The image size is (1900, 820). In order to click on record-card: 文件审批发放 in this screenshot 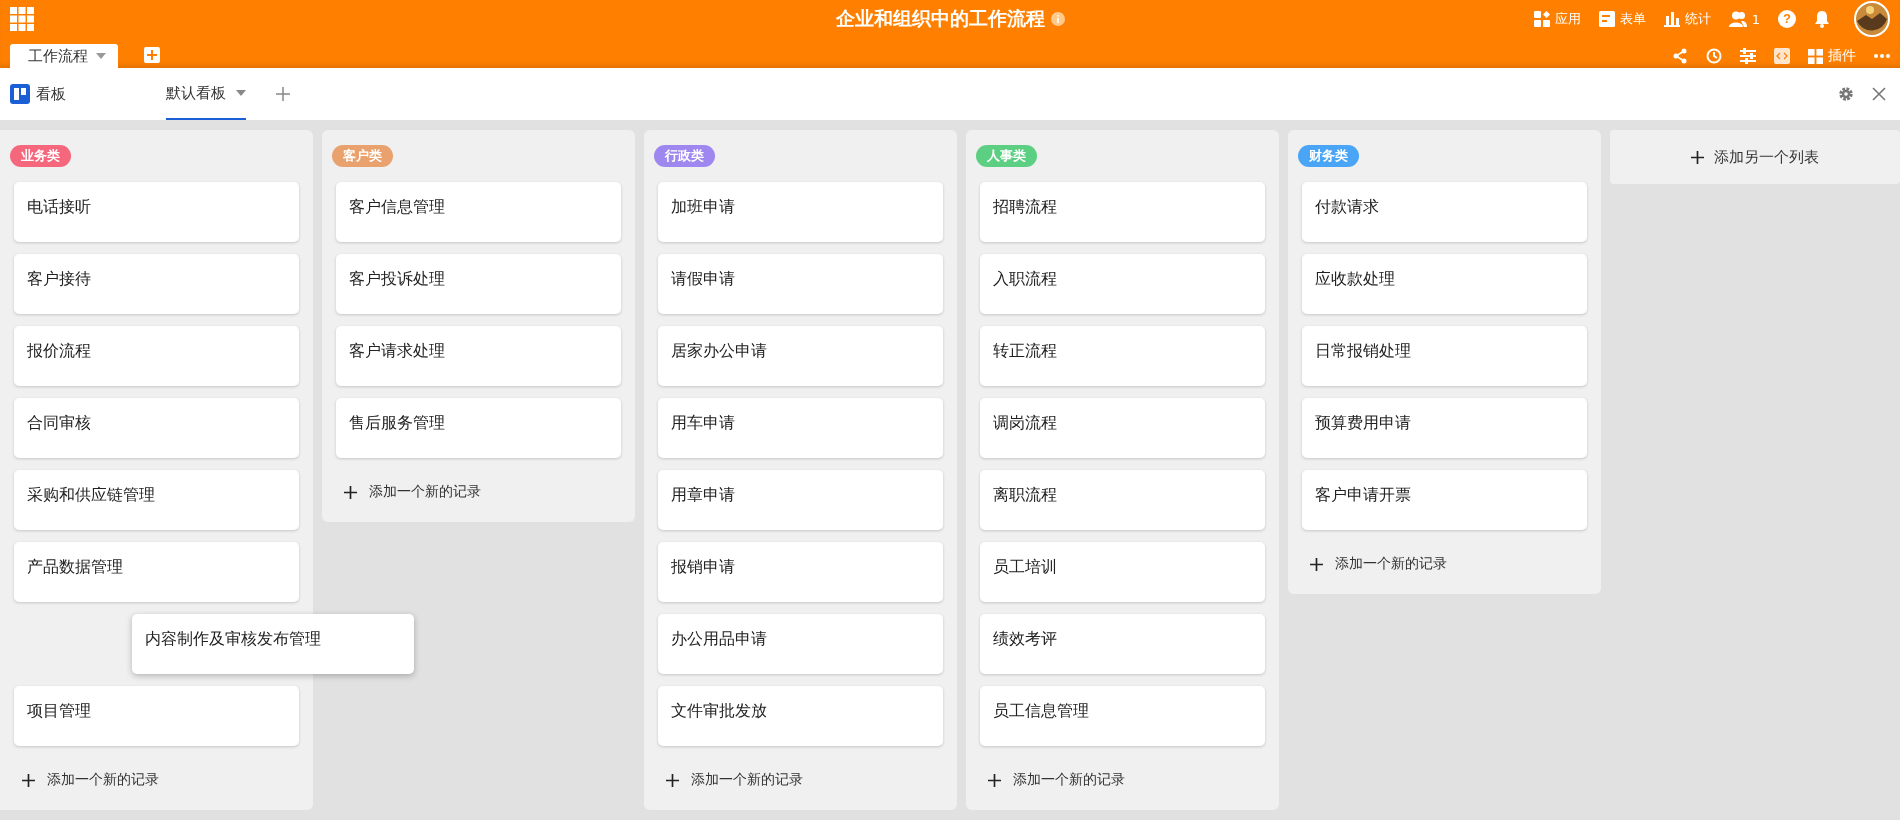, I will do `click(800, 716)`.